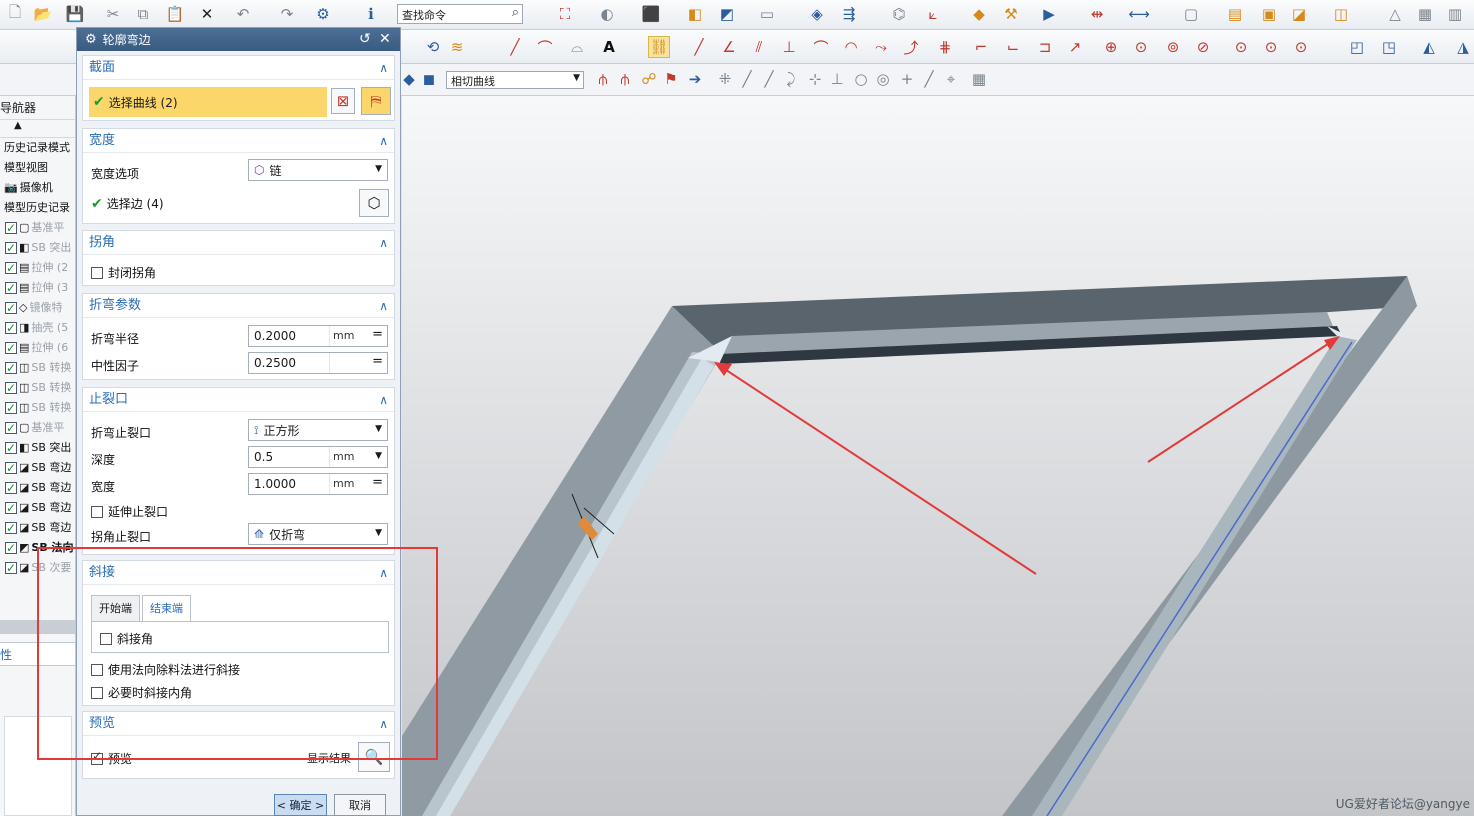 The height and width of the screenshot is (816, 1474). I want to click on extend-relief-checkbox, so click(97, 512).